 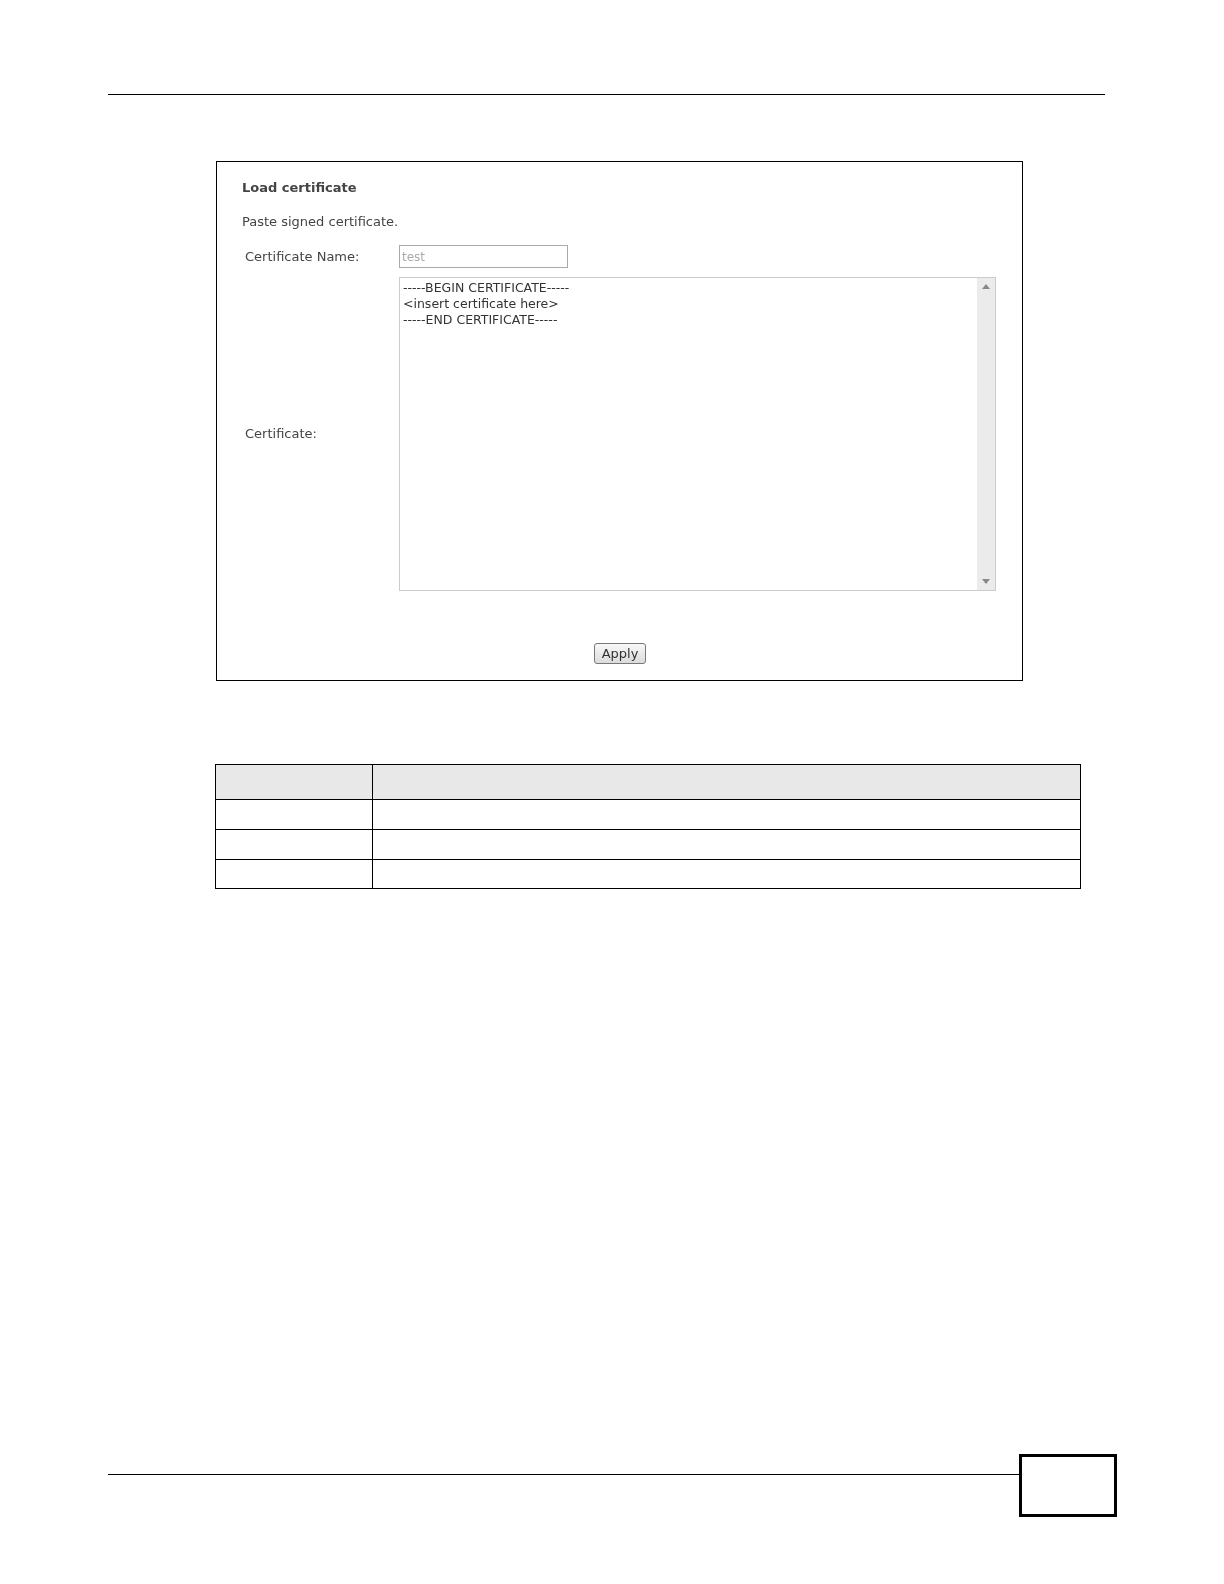 I want to click on input-field: test, so click(x=483, y=256).